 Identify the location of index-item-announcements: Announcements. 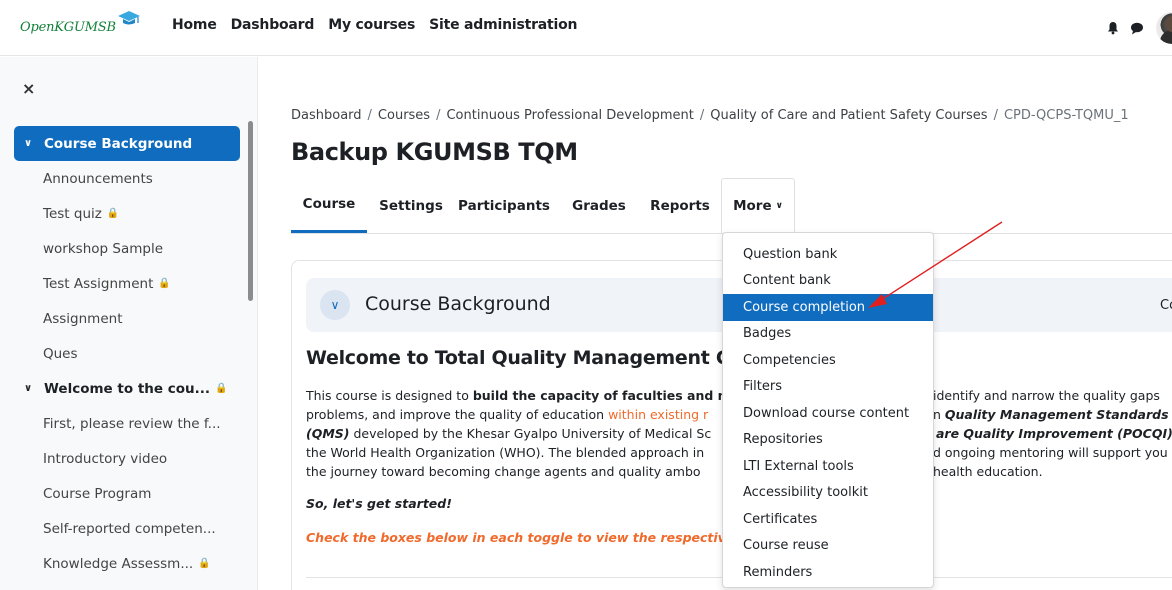
(127, 178).